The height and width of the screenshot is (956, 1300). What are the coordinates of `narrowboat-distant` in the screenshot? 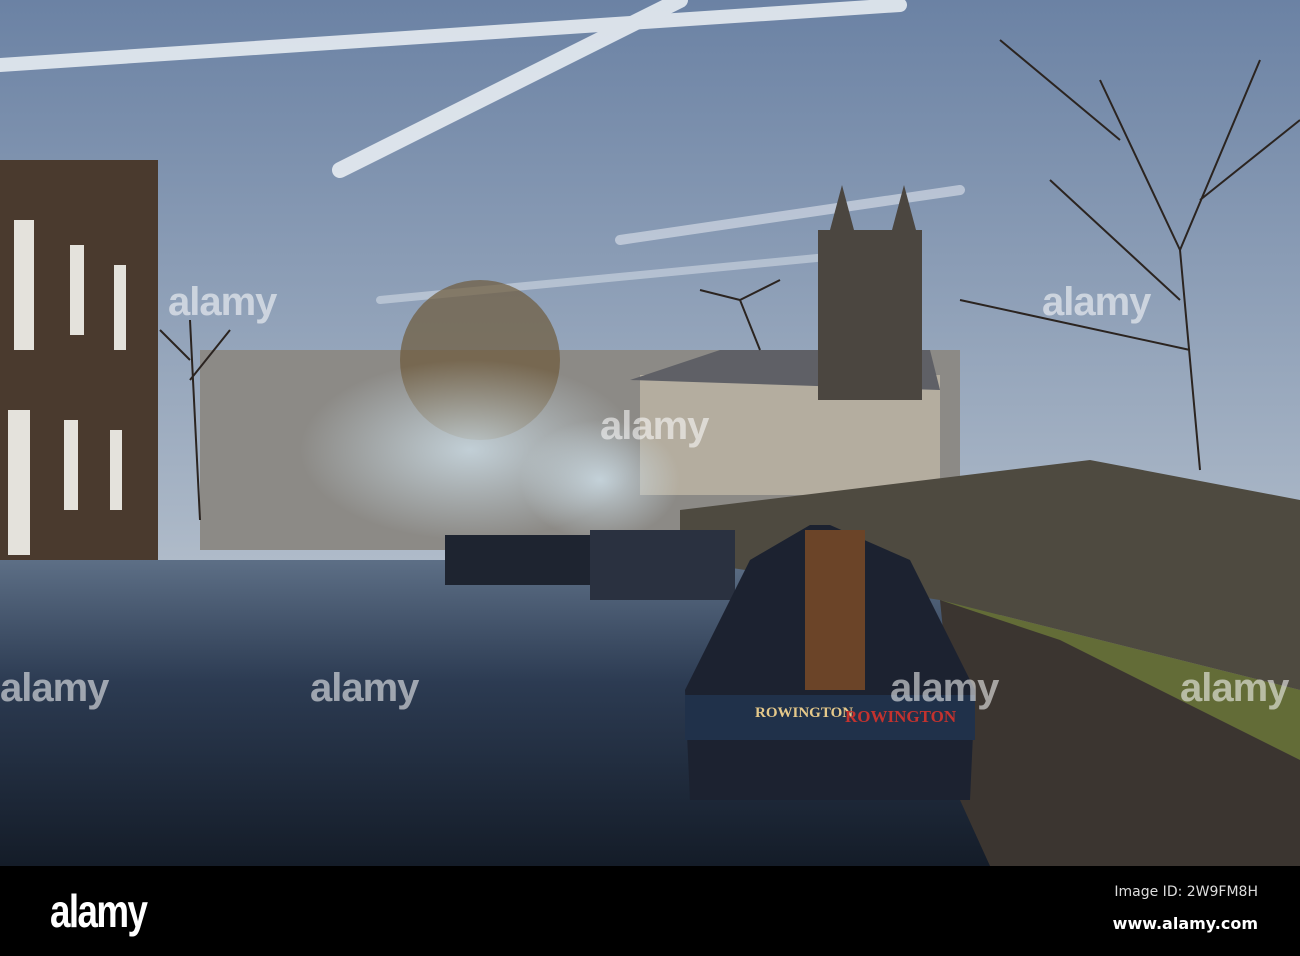 It's located at (520, 560).